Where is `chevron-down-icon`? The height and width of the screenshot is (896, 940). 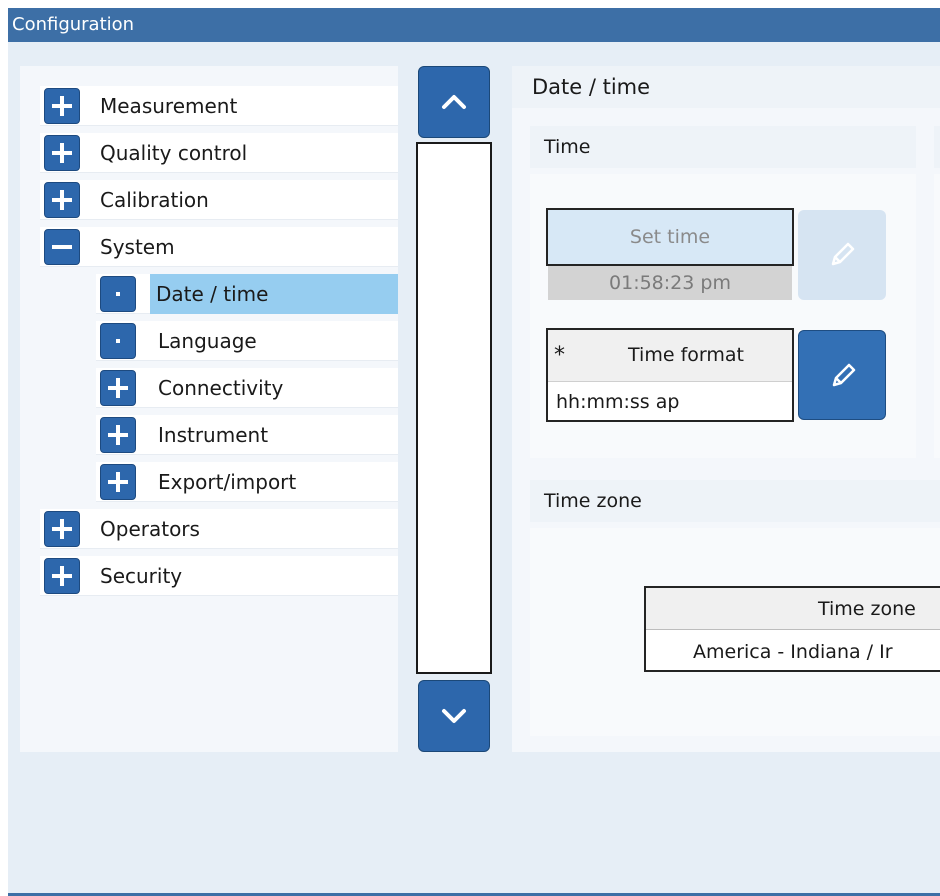 chevron-down-icon is located at coordinates (454, 716).